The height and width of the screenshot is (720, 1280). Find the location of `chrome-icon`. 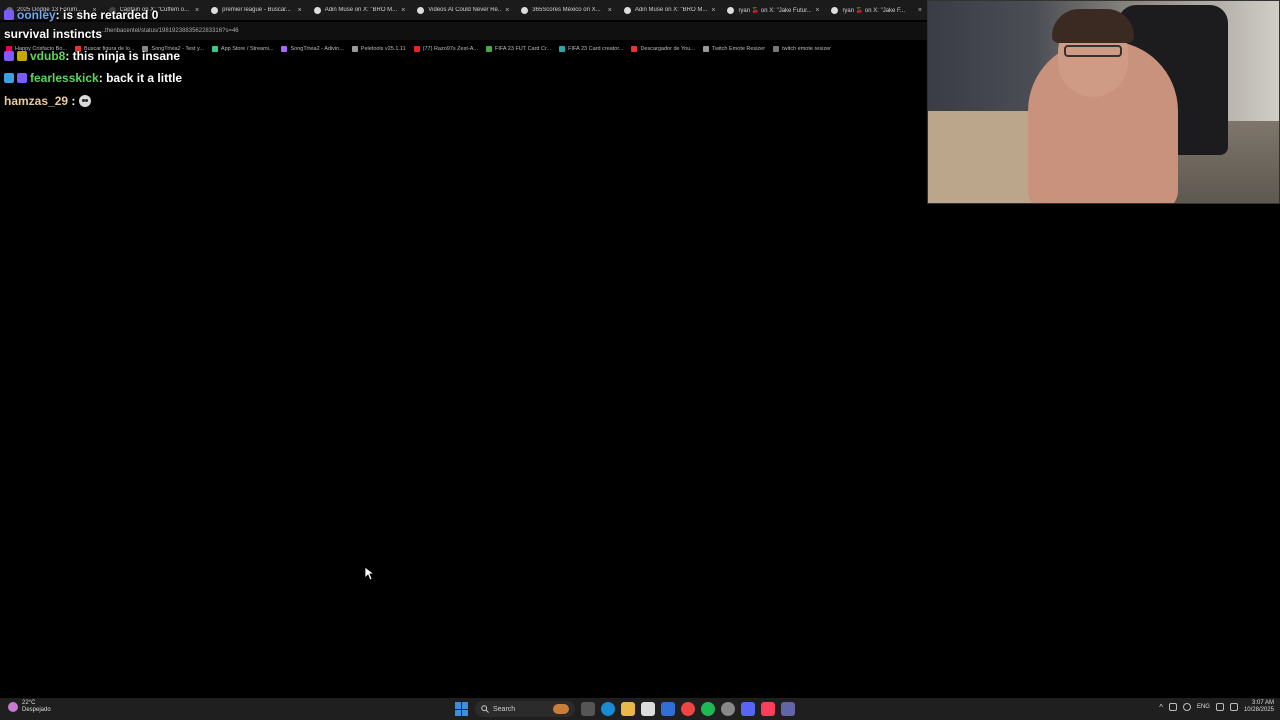

chrome-icon is located at coordinates (688, 709).